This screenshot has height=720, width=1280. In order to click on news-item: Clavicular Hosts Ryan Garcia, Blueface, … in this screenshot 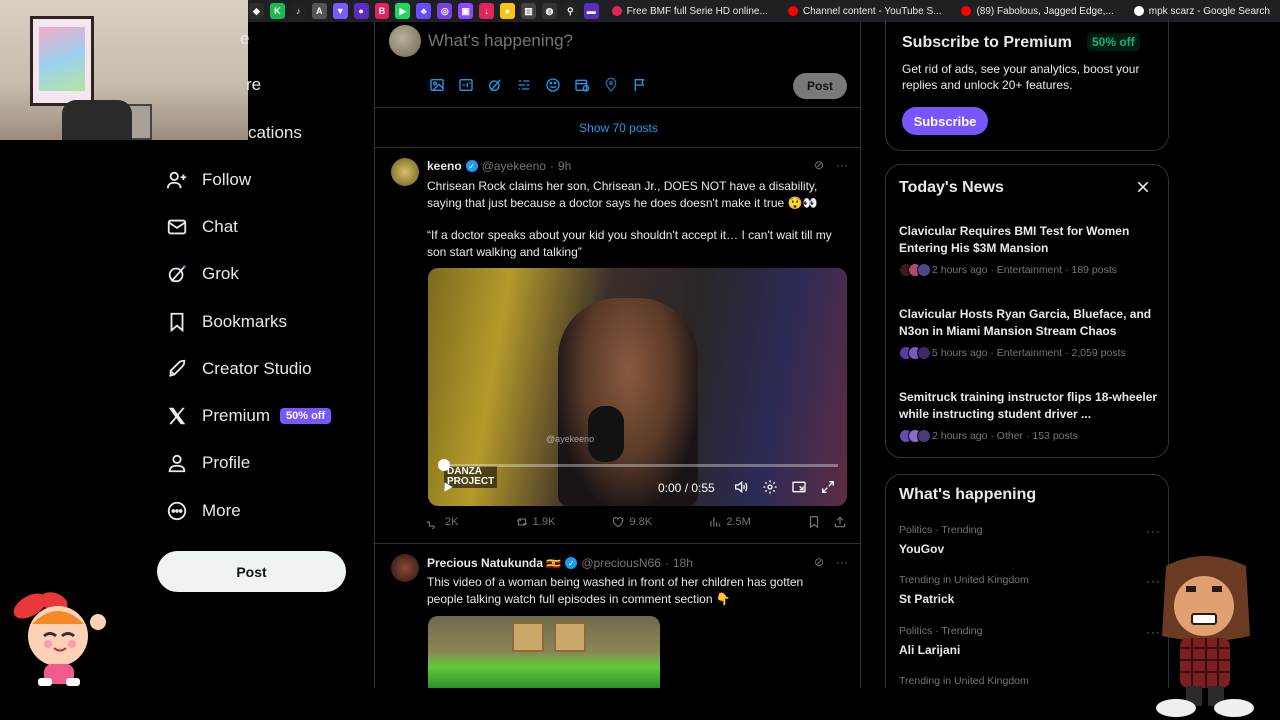, I will do `click(1030, 333)`.